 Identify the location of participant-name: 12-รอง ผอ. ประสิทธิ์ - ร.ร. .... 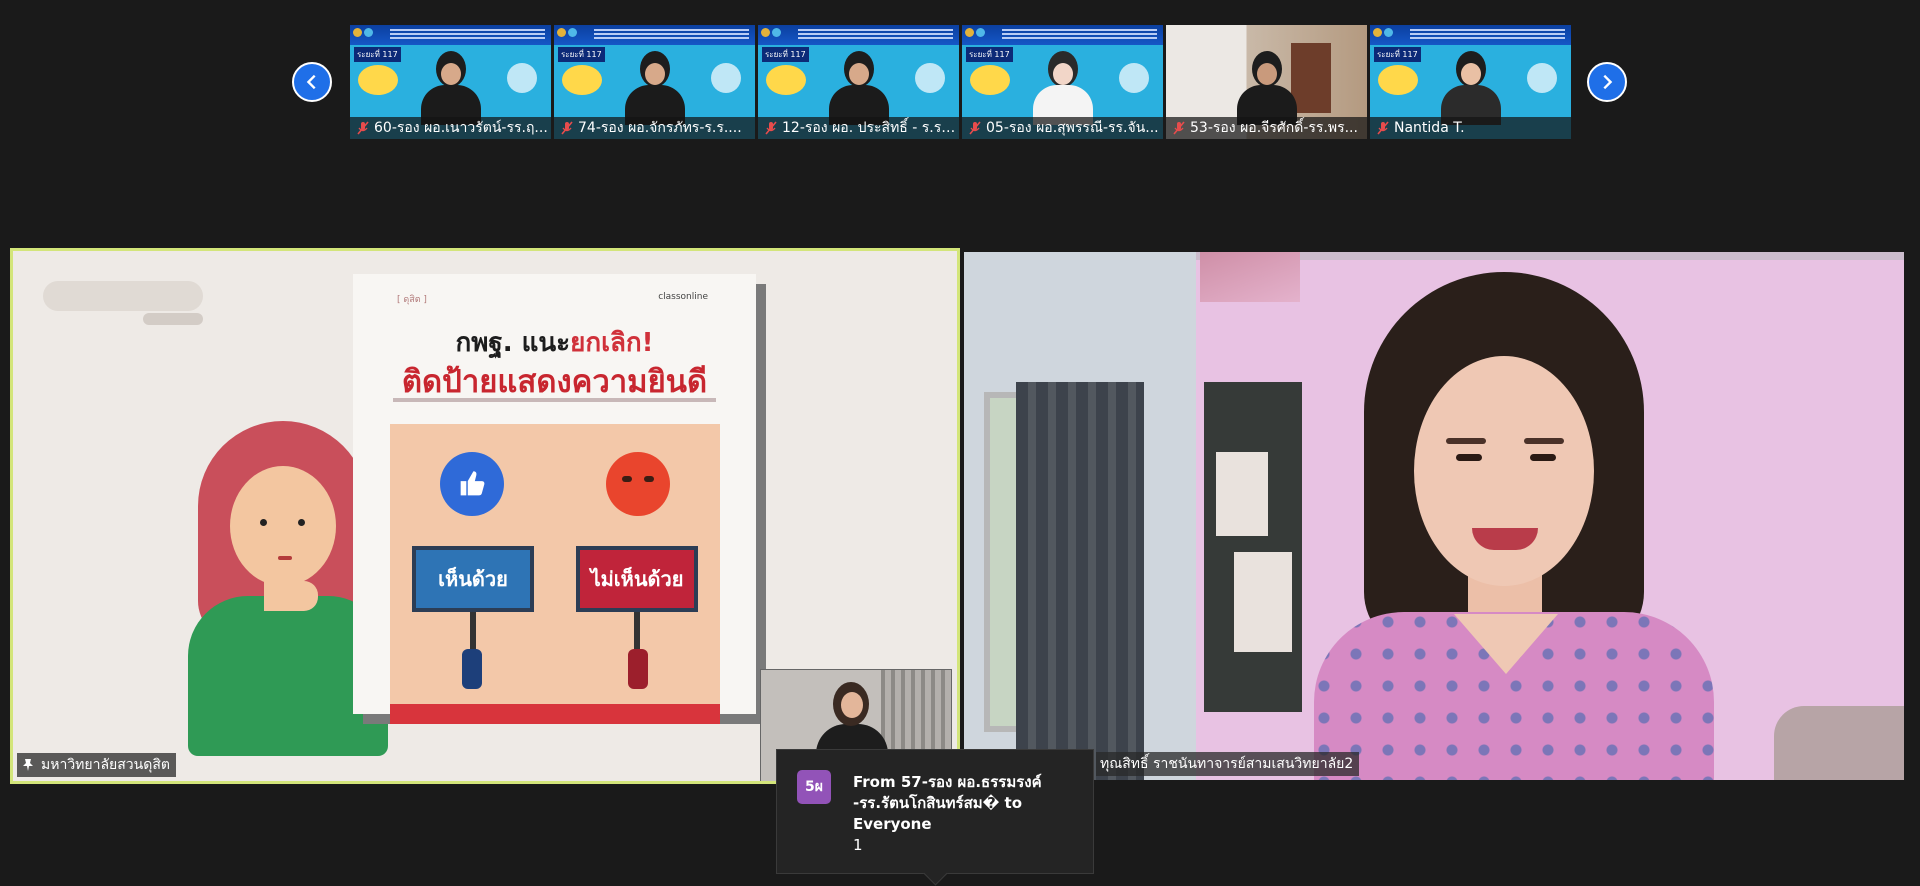
(870, 128).